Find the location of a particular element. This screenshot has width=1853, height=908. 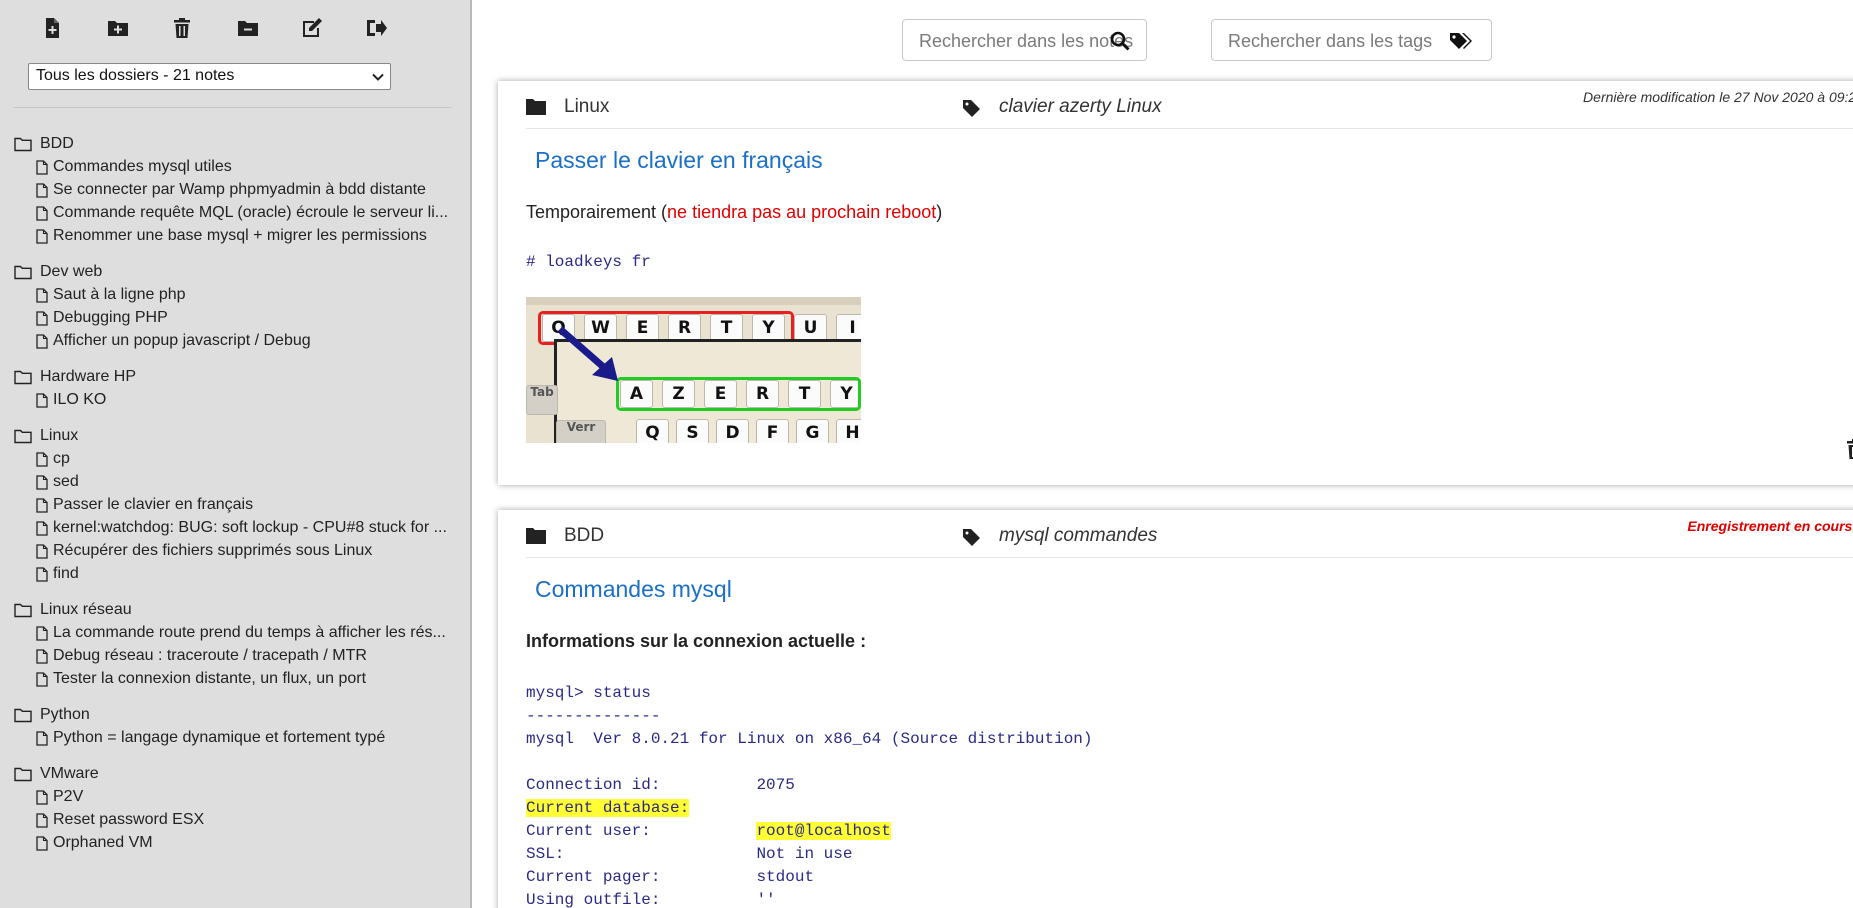

note-item: ILO KO is located at coordinates (232, 401).